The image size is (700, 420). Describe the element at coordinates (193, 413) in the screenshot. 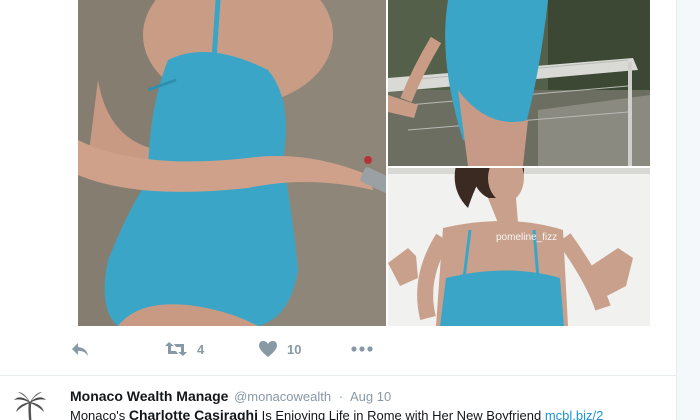

I see `tweet-text-highlight: Charlotte Casiraghi` at that location.